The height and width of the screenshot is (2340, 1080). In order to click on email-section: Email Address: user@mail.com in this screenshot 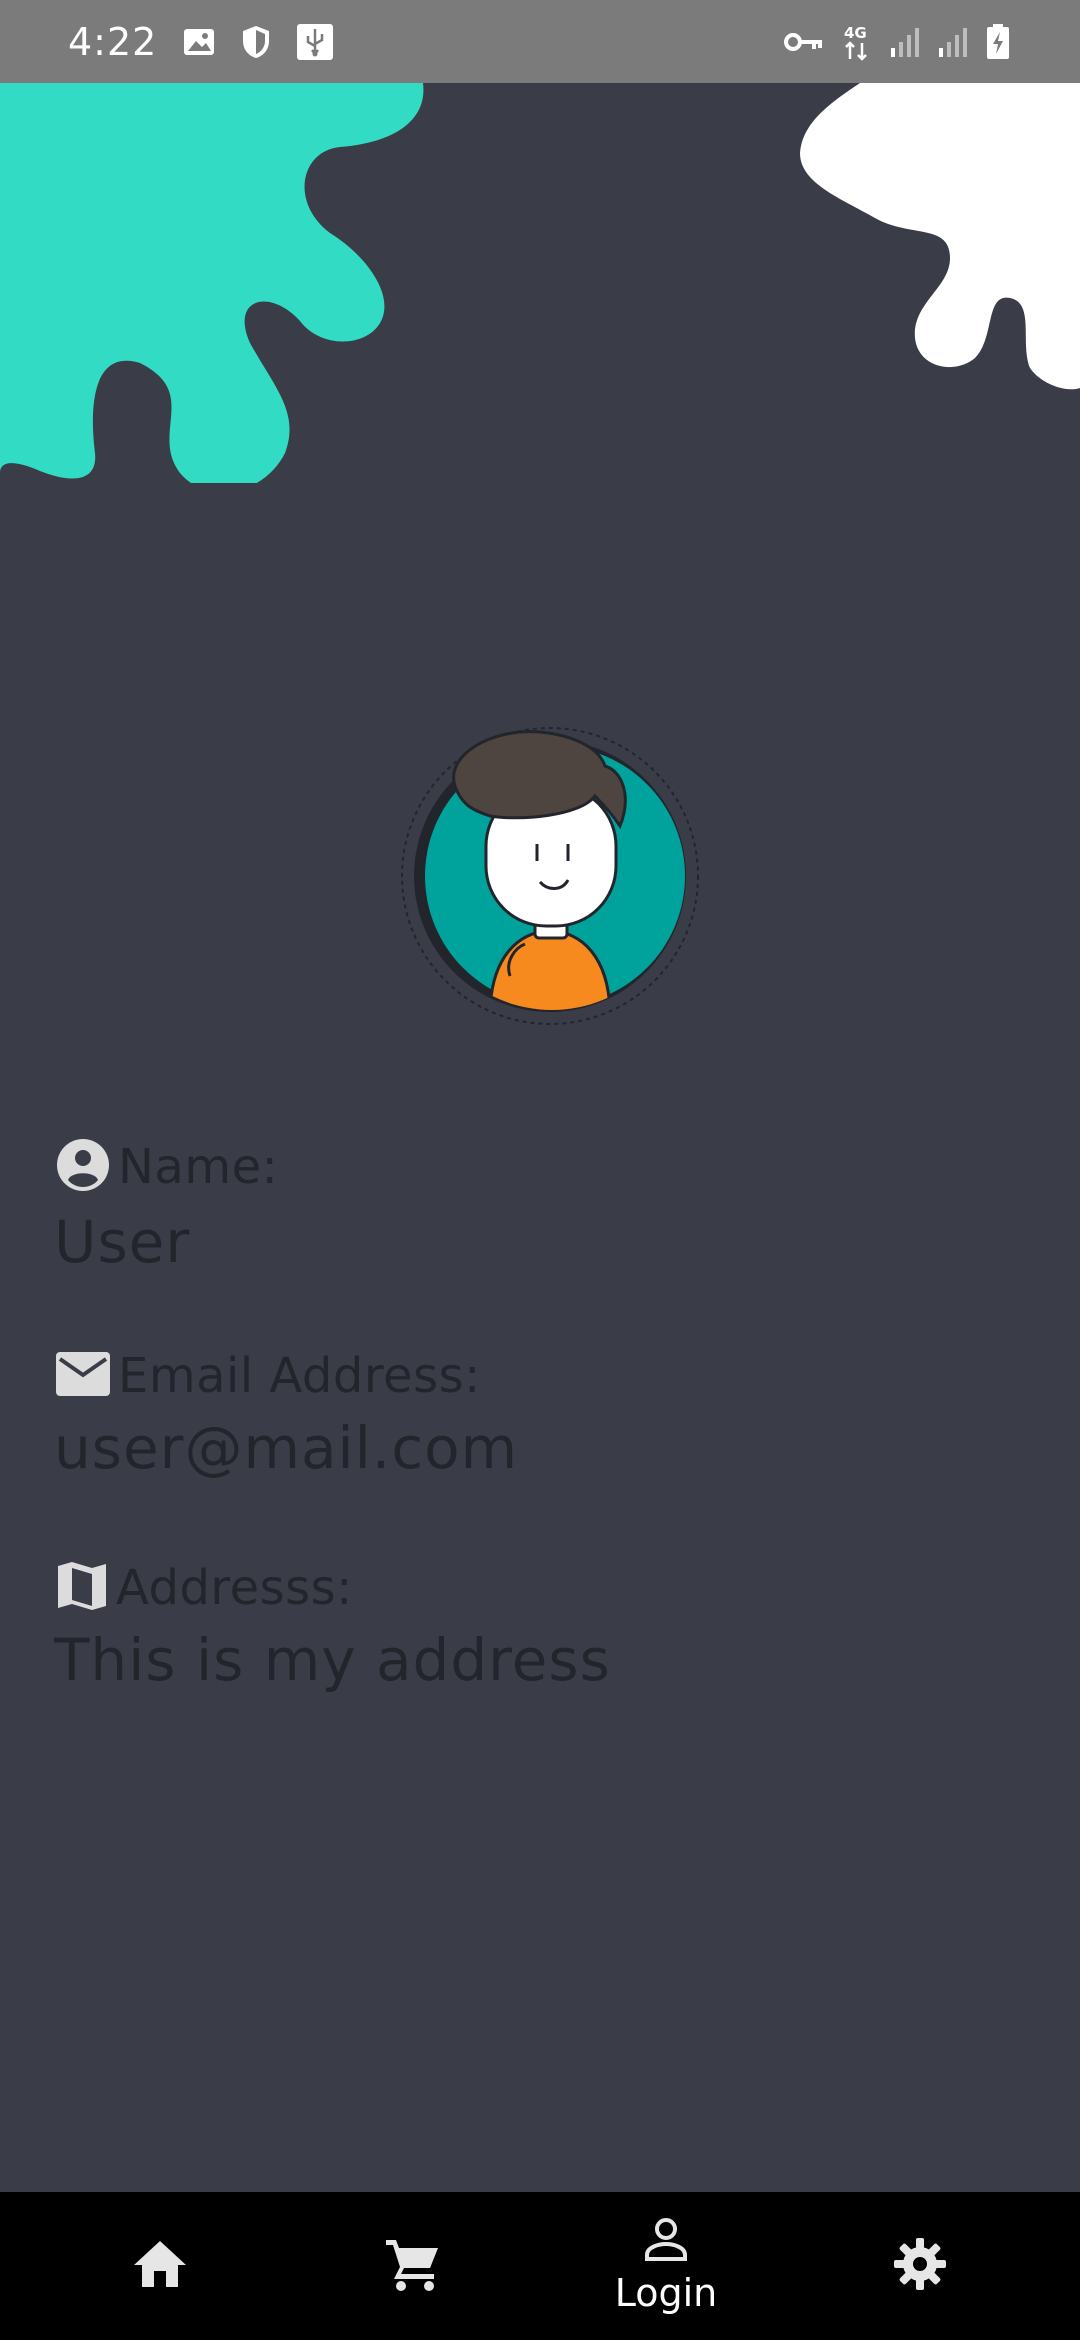, I will do `click(286, 1415)`.